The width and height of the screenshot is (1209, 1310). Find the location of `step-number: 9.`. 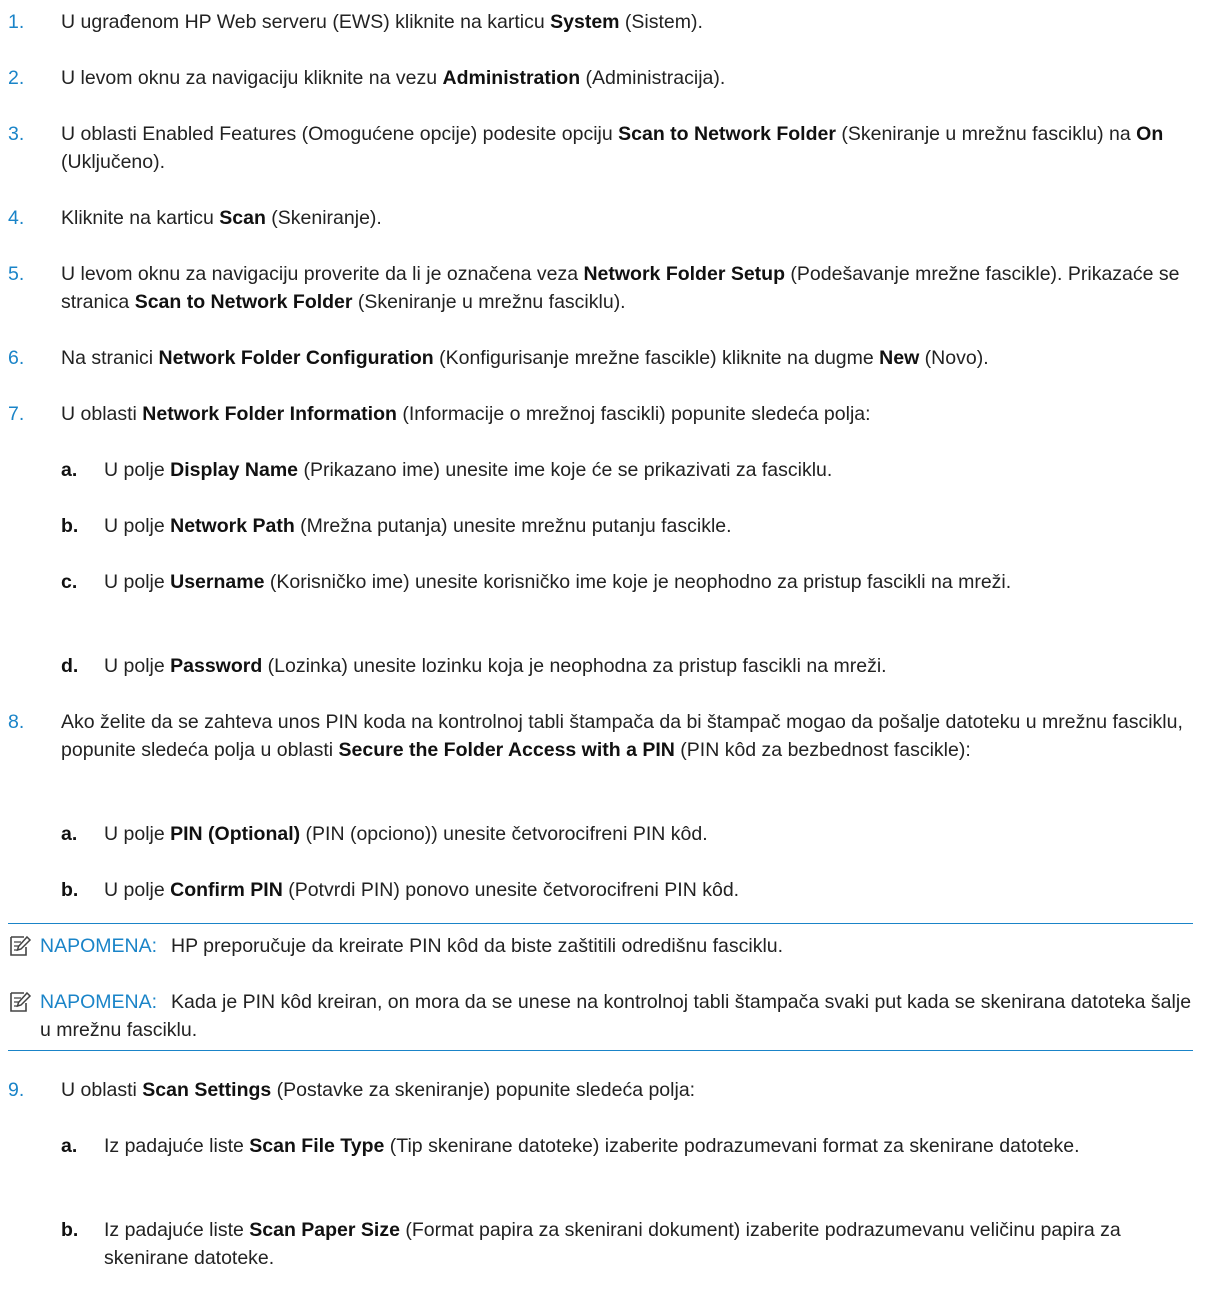

step-number: 9. is located at coordinates (16, 1090).